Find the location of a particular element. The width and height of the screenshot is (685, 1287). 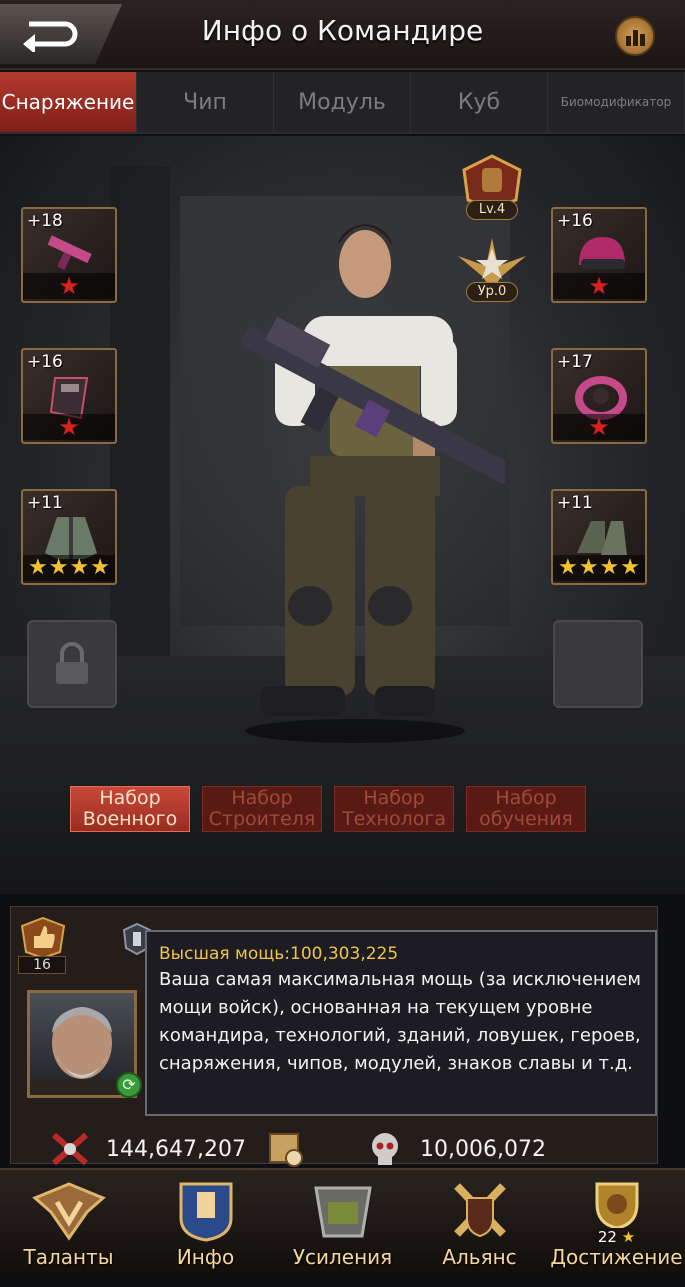

tab-equipment: Снаряжение is located at coordinates (68, 102).